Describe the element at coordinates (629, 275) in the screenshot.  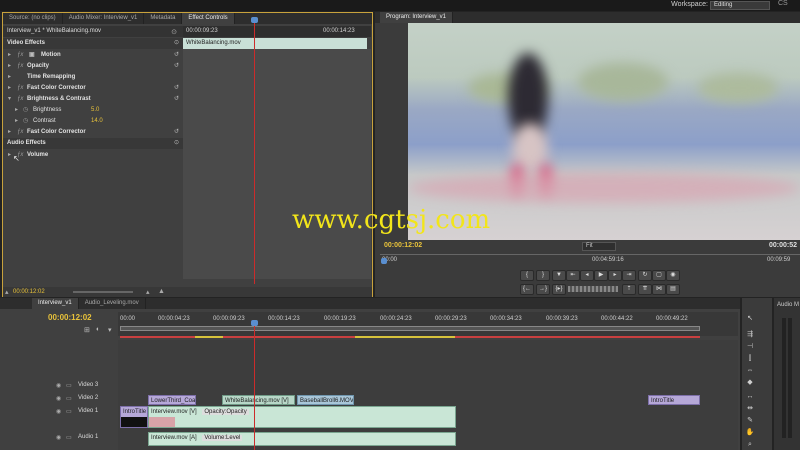
I see `go-to-out-icon: ⇥` at that location.